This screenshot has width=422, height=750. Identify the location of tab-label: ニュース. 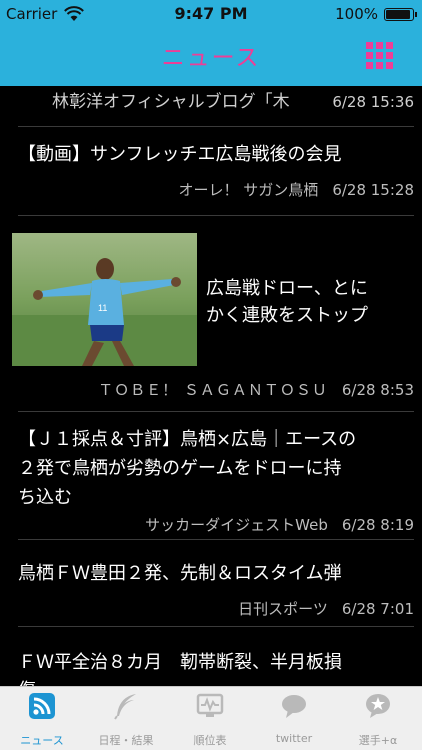
(42, 740).